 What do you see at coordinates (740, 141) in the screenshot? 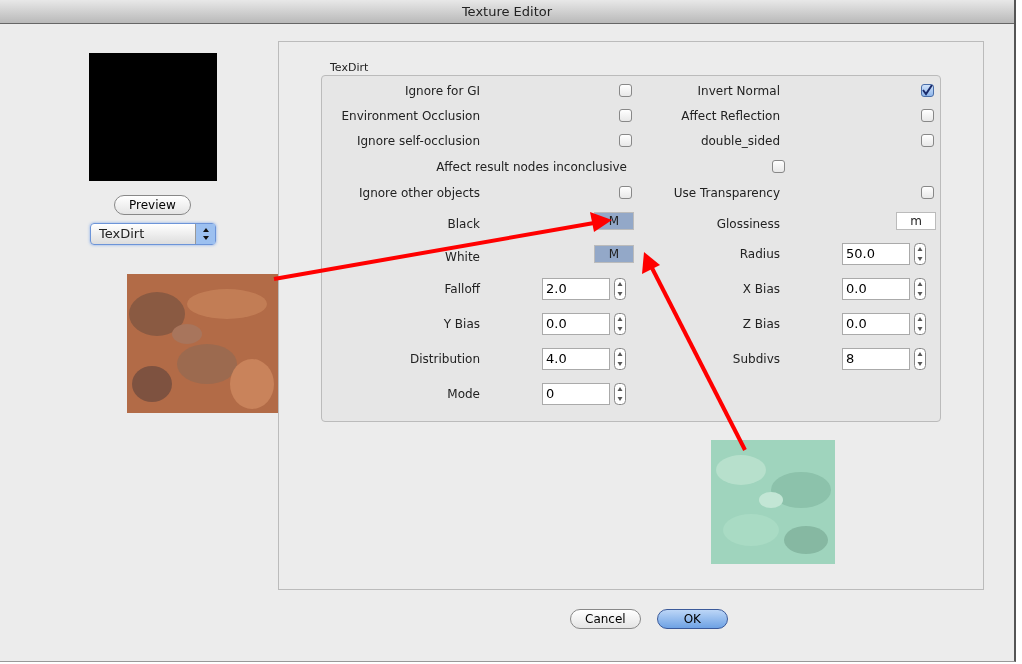
I see `field-label: double_sided` at bounding box center [740, 141].